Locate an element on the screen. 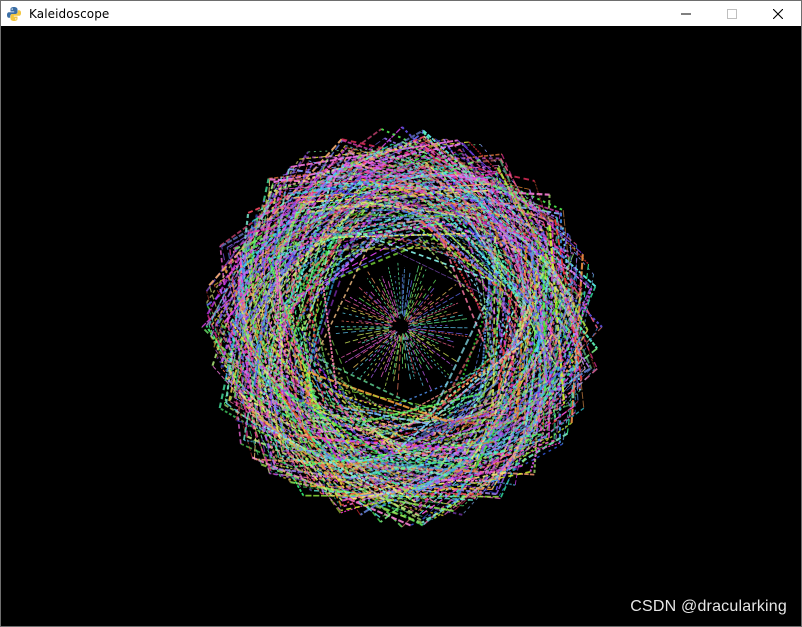 This screenshot has height=627, width=802. python-snake-icon is located at coordinates (14, 14).